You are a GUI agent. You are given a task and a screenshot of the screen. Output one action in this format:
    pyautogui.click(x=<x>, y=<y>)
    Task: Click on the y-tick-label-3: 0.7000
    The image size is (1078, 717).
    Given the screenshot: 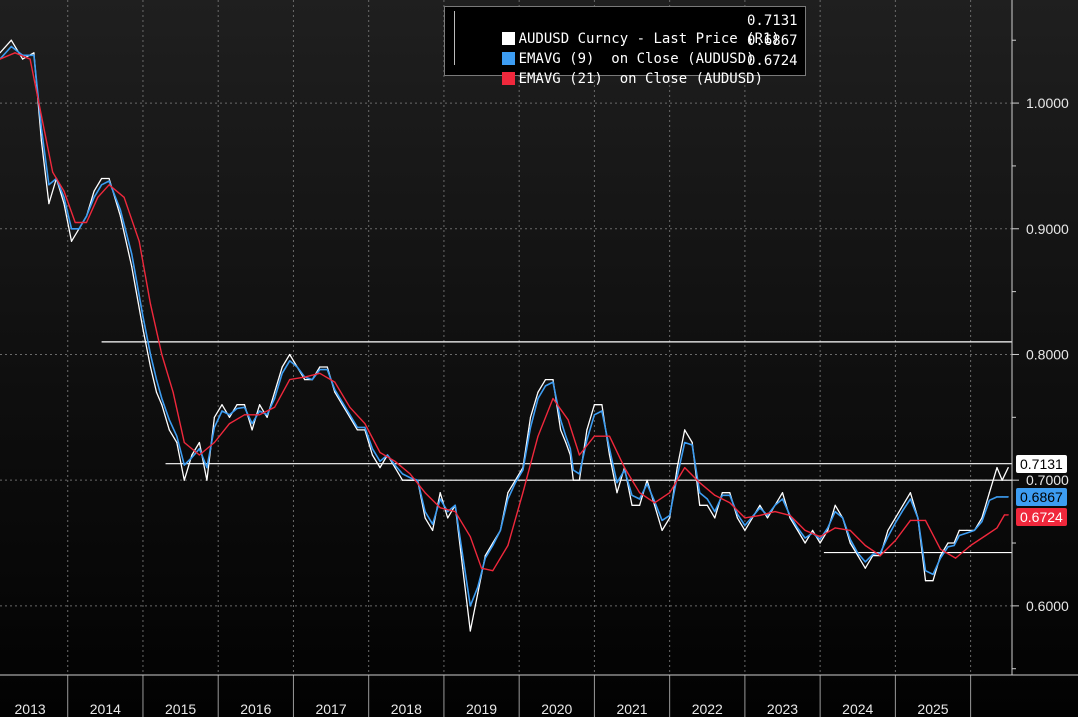 What is the action you would take?
    pyautogui.click(x=1047, y=480)
    